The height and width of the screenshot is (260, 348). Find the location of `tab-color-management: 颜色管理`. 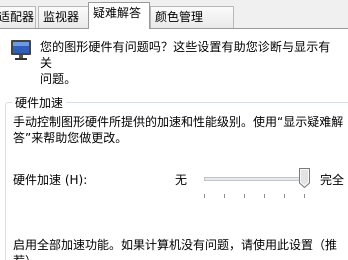

tab-color-management: 颜色管理 is located at coordinates (192, 17).